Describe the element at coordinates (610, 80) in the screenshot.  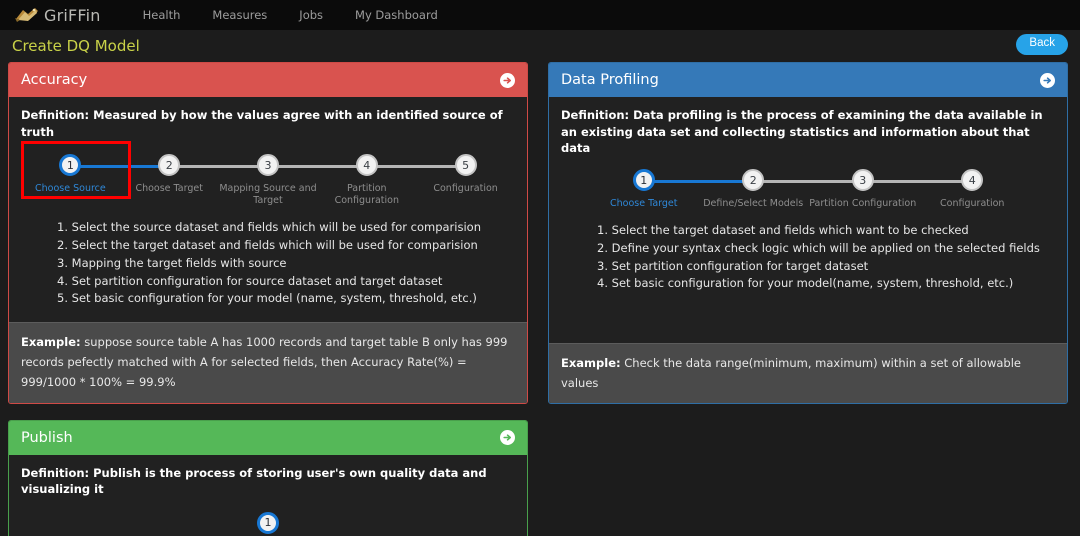
I see `panel-data-profiling-title: Data Profiling` at that location.